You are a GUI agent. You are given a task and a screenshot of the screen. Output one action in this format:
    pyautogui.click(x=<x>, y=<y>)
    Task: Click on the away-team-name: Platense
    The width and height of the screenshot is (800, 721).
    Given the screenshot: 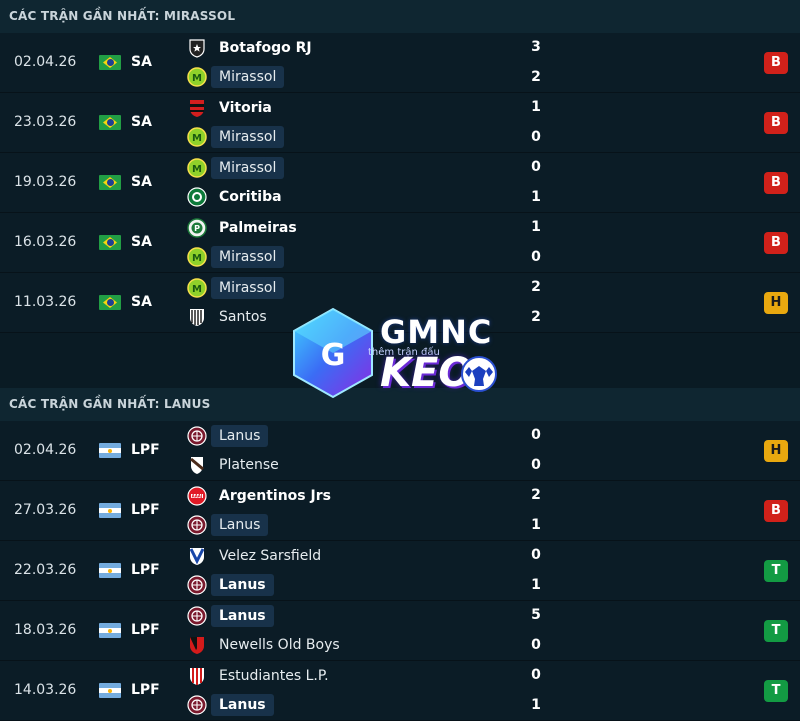 What is the action you would take?
    pyautogui.click(x=249, y=465)
    